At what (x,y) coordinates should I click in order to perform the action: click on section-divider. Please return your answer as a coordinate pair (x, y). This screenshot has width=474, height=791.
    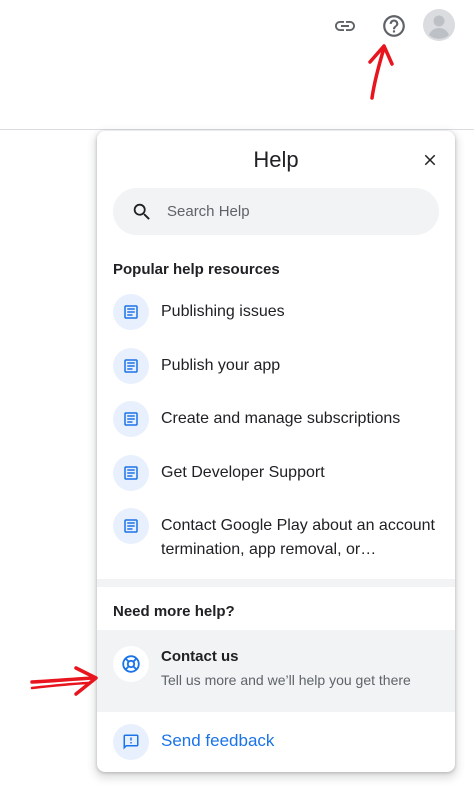
    Looking at the image, I should click on (276, 583).